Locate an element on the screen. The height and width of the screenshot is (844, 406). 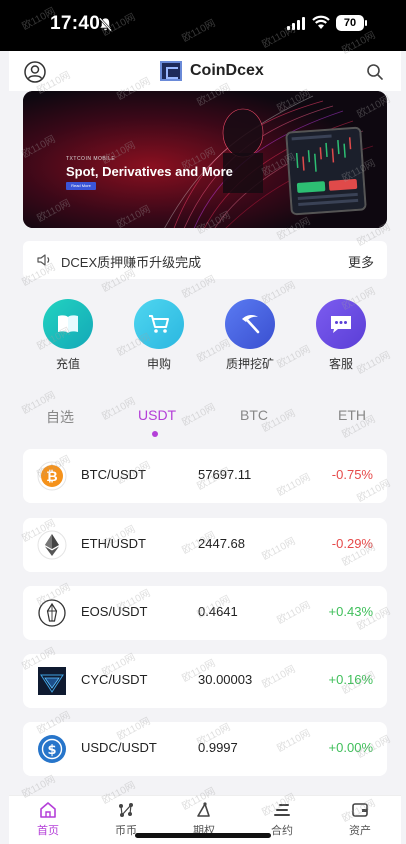
tab-eth: ETH is located at coordinates (352, 415).